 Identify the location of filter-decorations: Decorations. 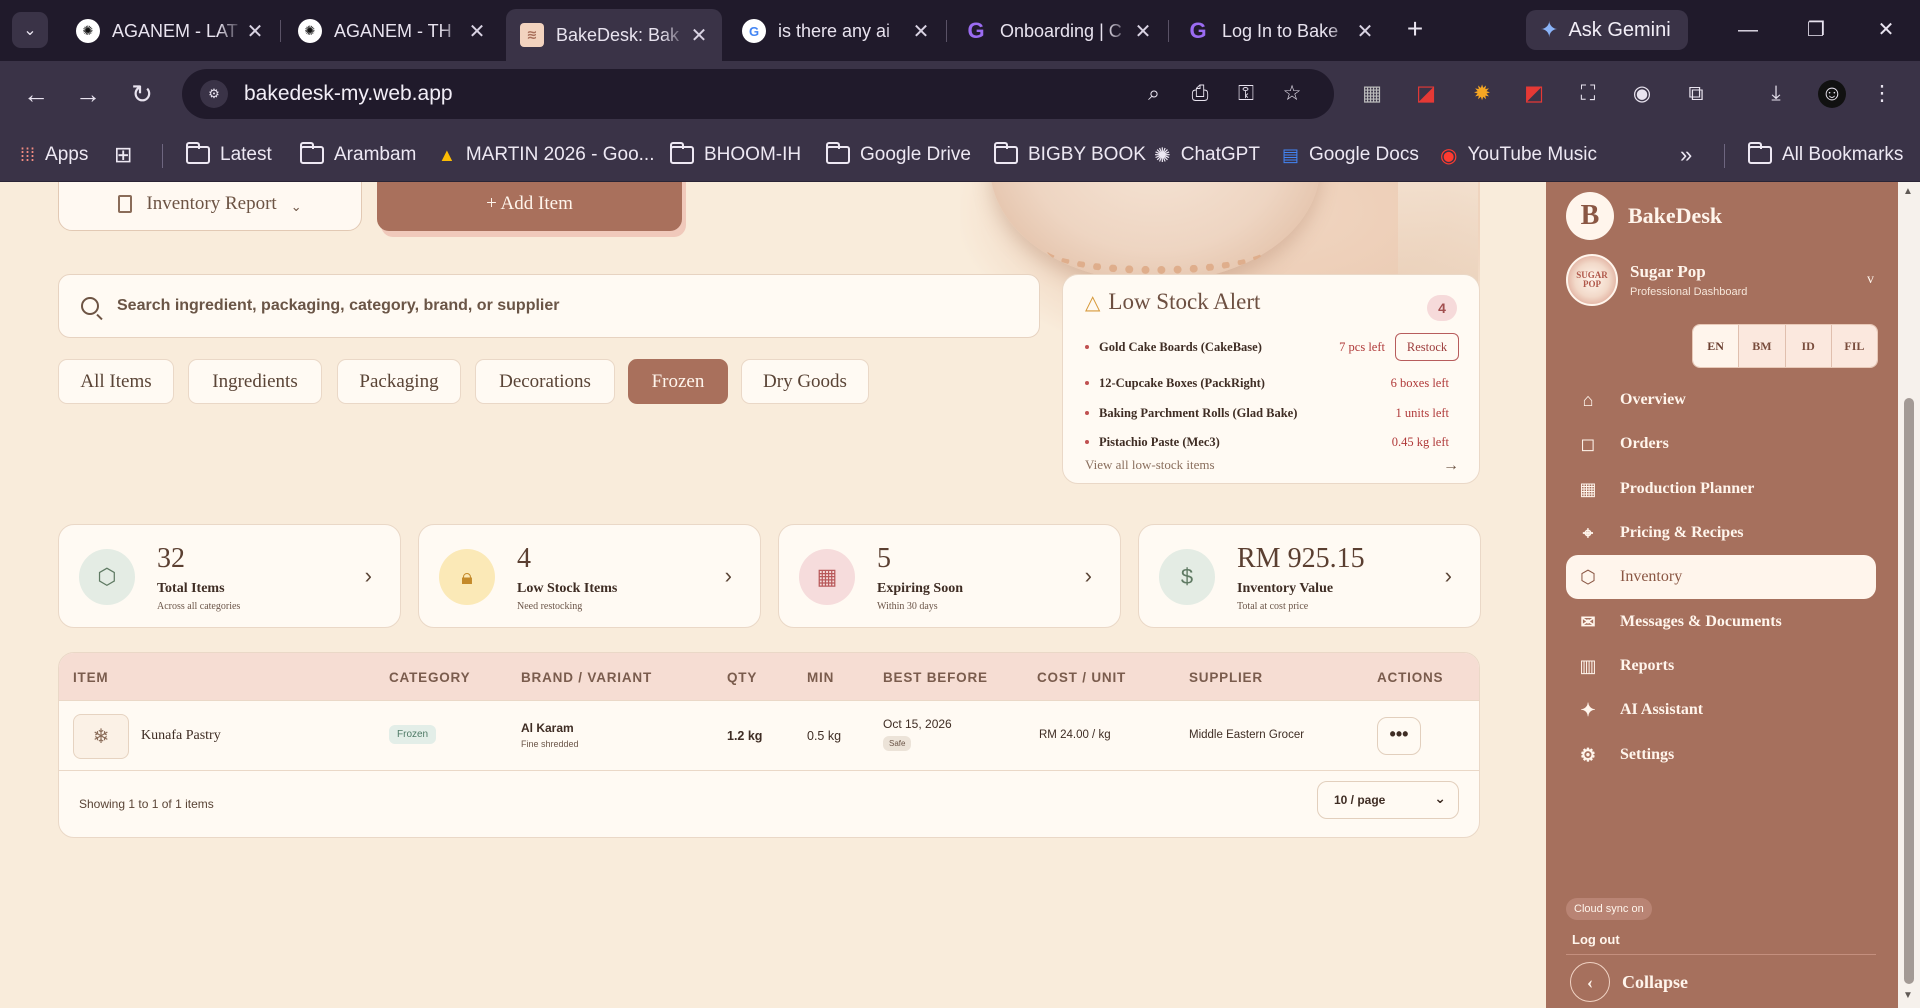
(545, 381).